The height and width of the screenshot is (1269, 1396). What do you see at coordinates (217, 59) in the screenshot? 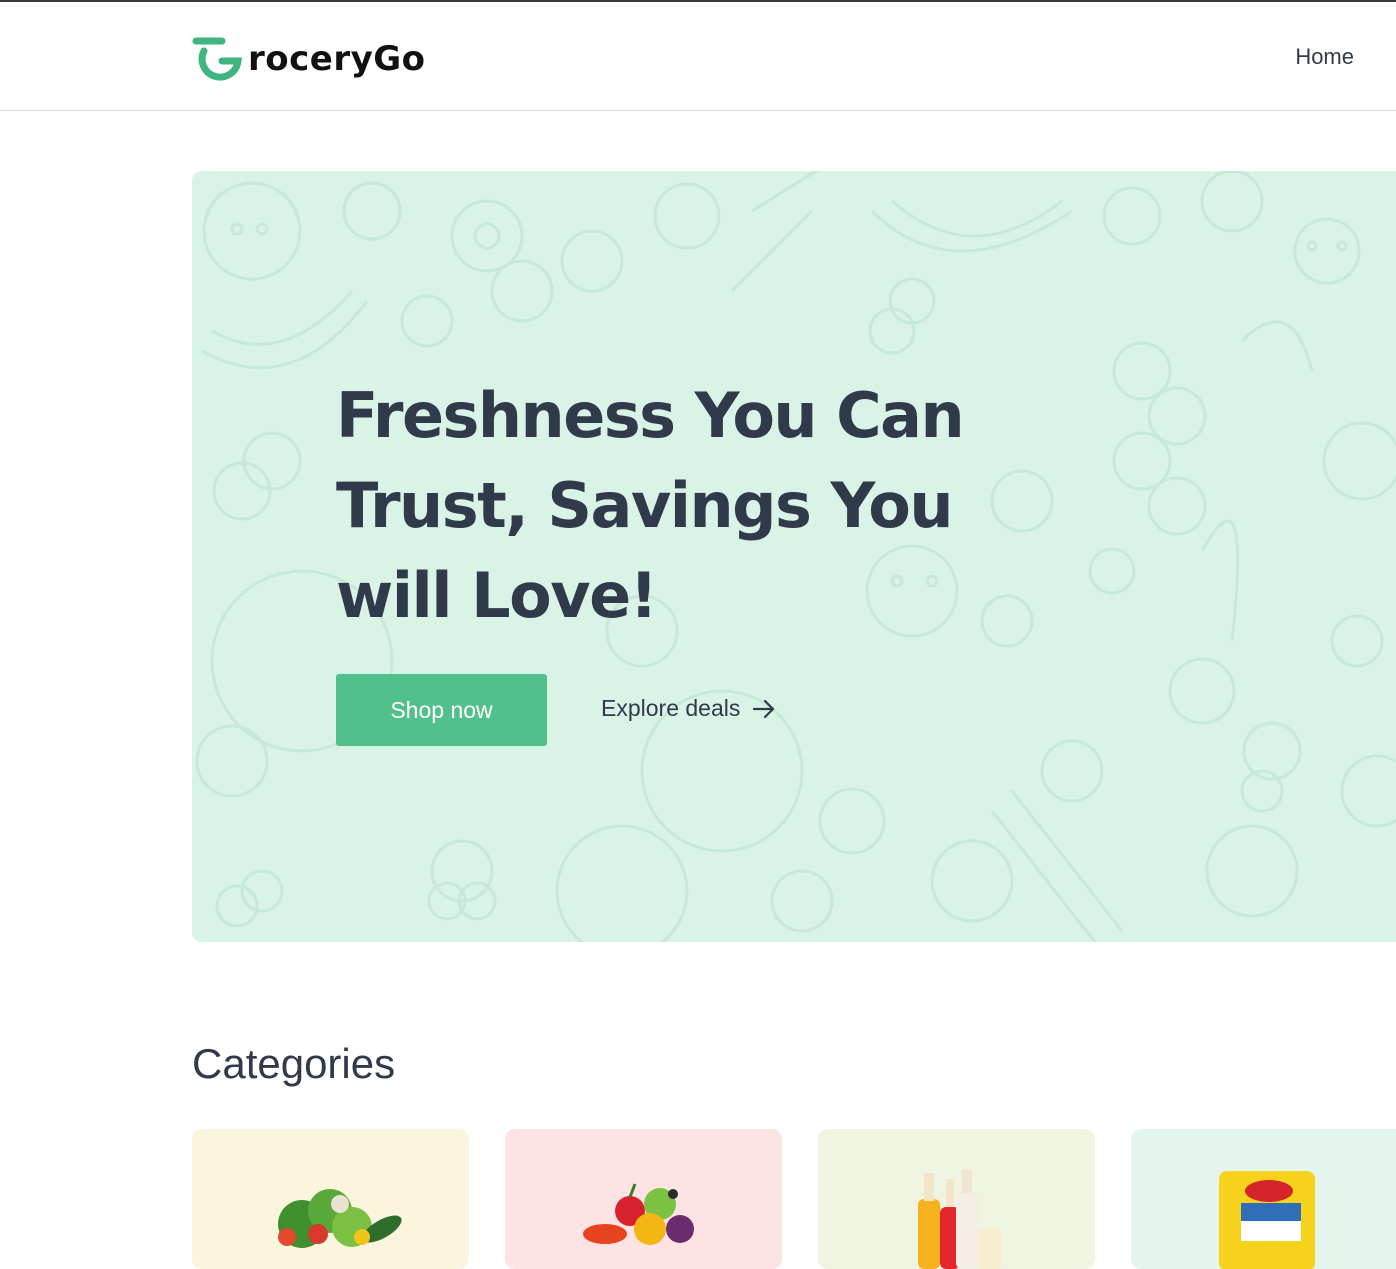
I see `logo-g-icon` at bounding box center [217, 59].